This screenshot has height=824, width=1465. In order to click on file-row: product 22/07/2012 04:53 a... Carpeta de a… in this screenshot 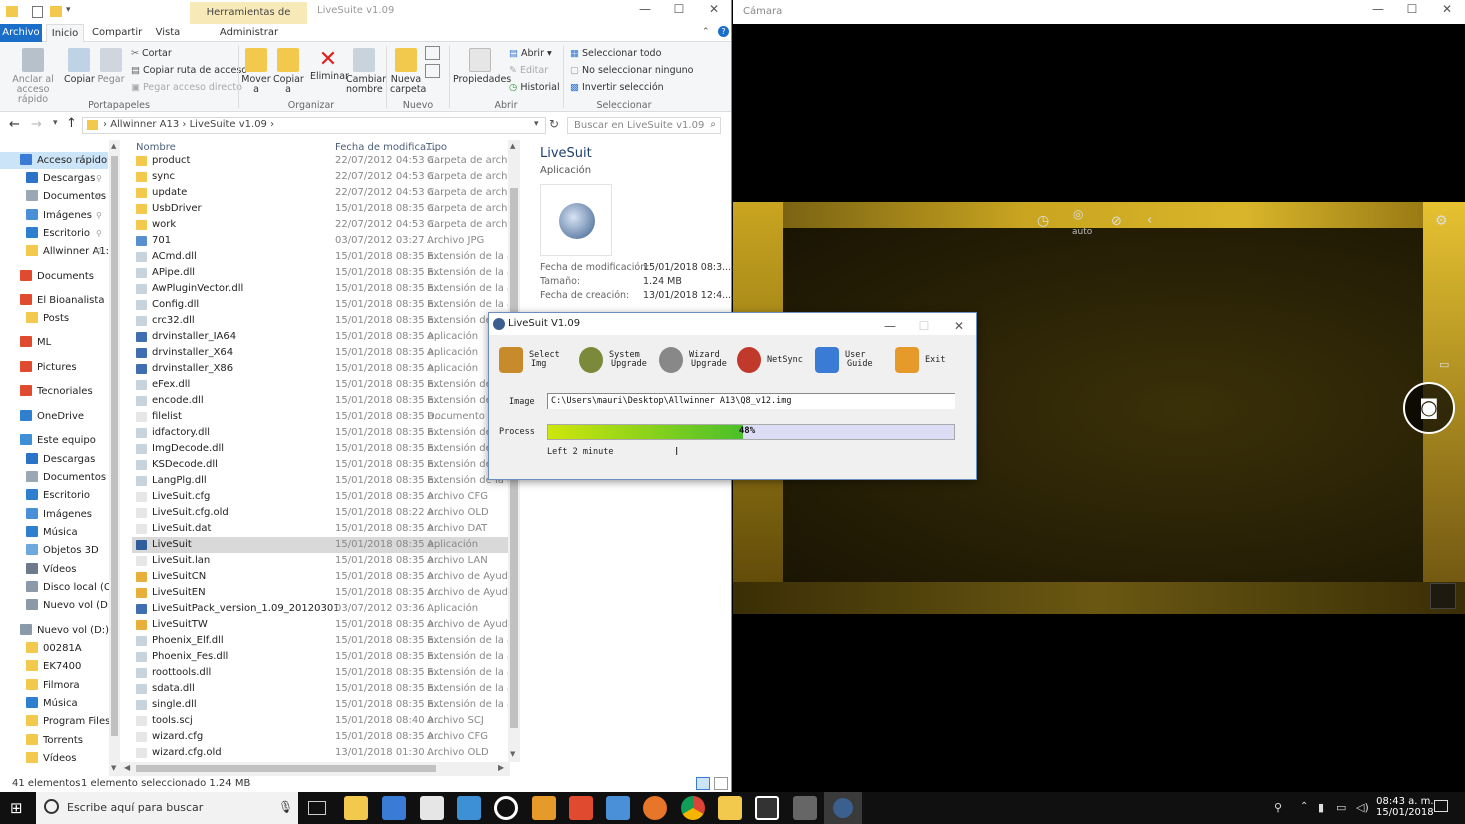, I will do `click(326, 161)`.